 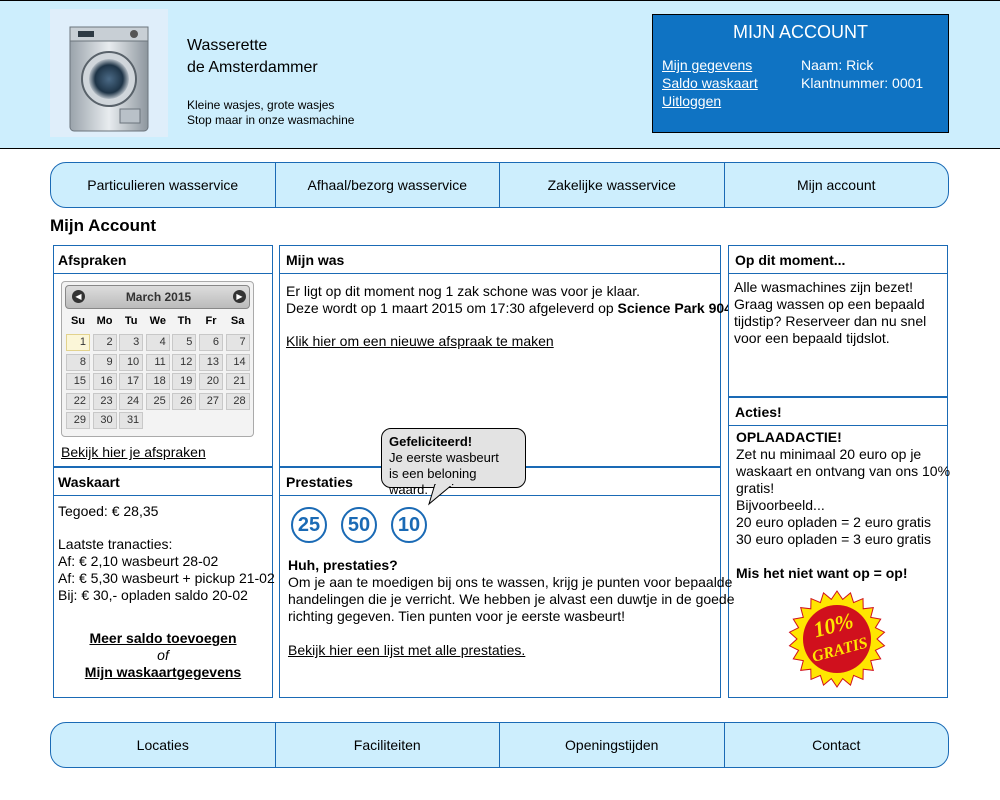 I want to click on calendar-day: 24, so click(x=131, y=401).